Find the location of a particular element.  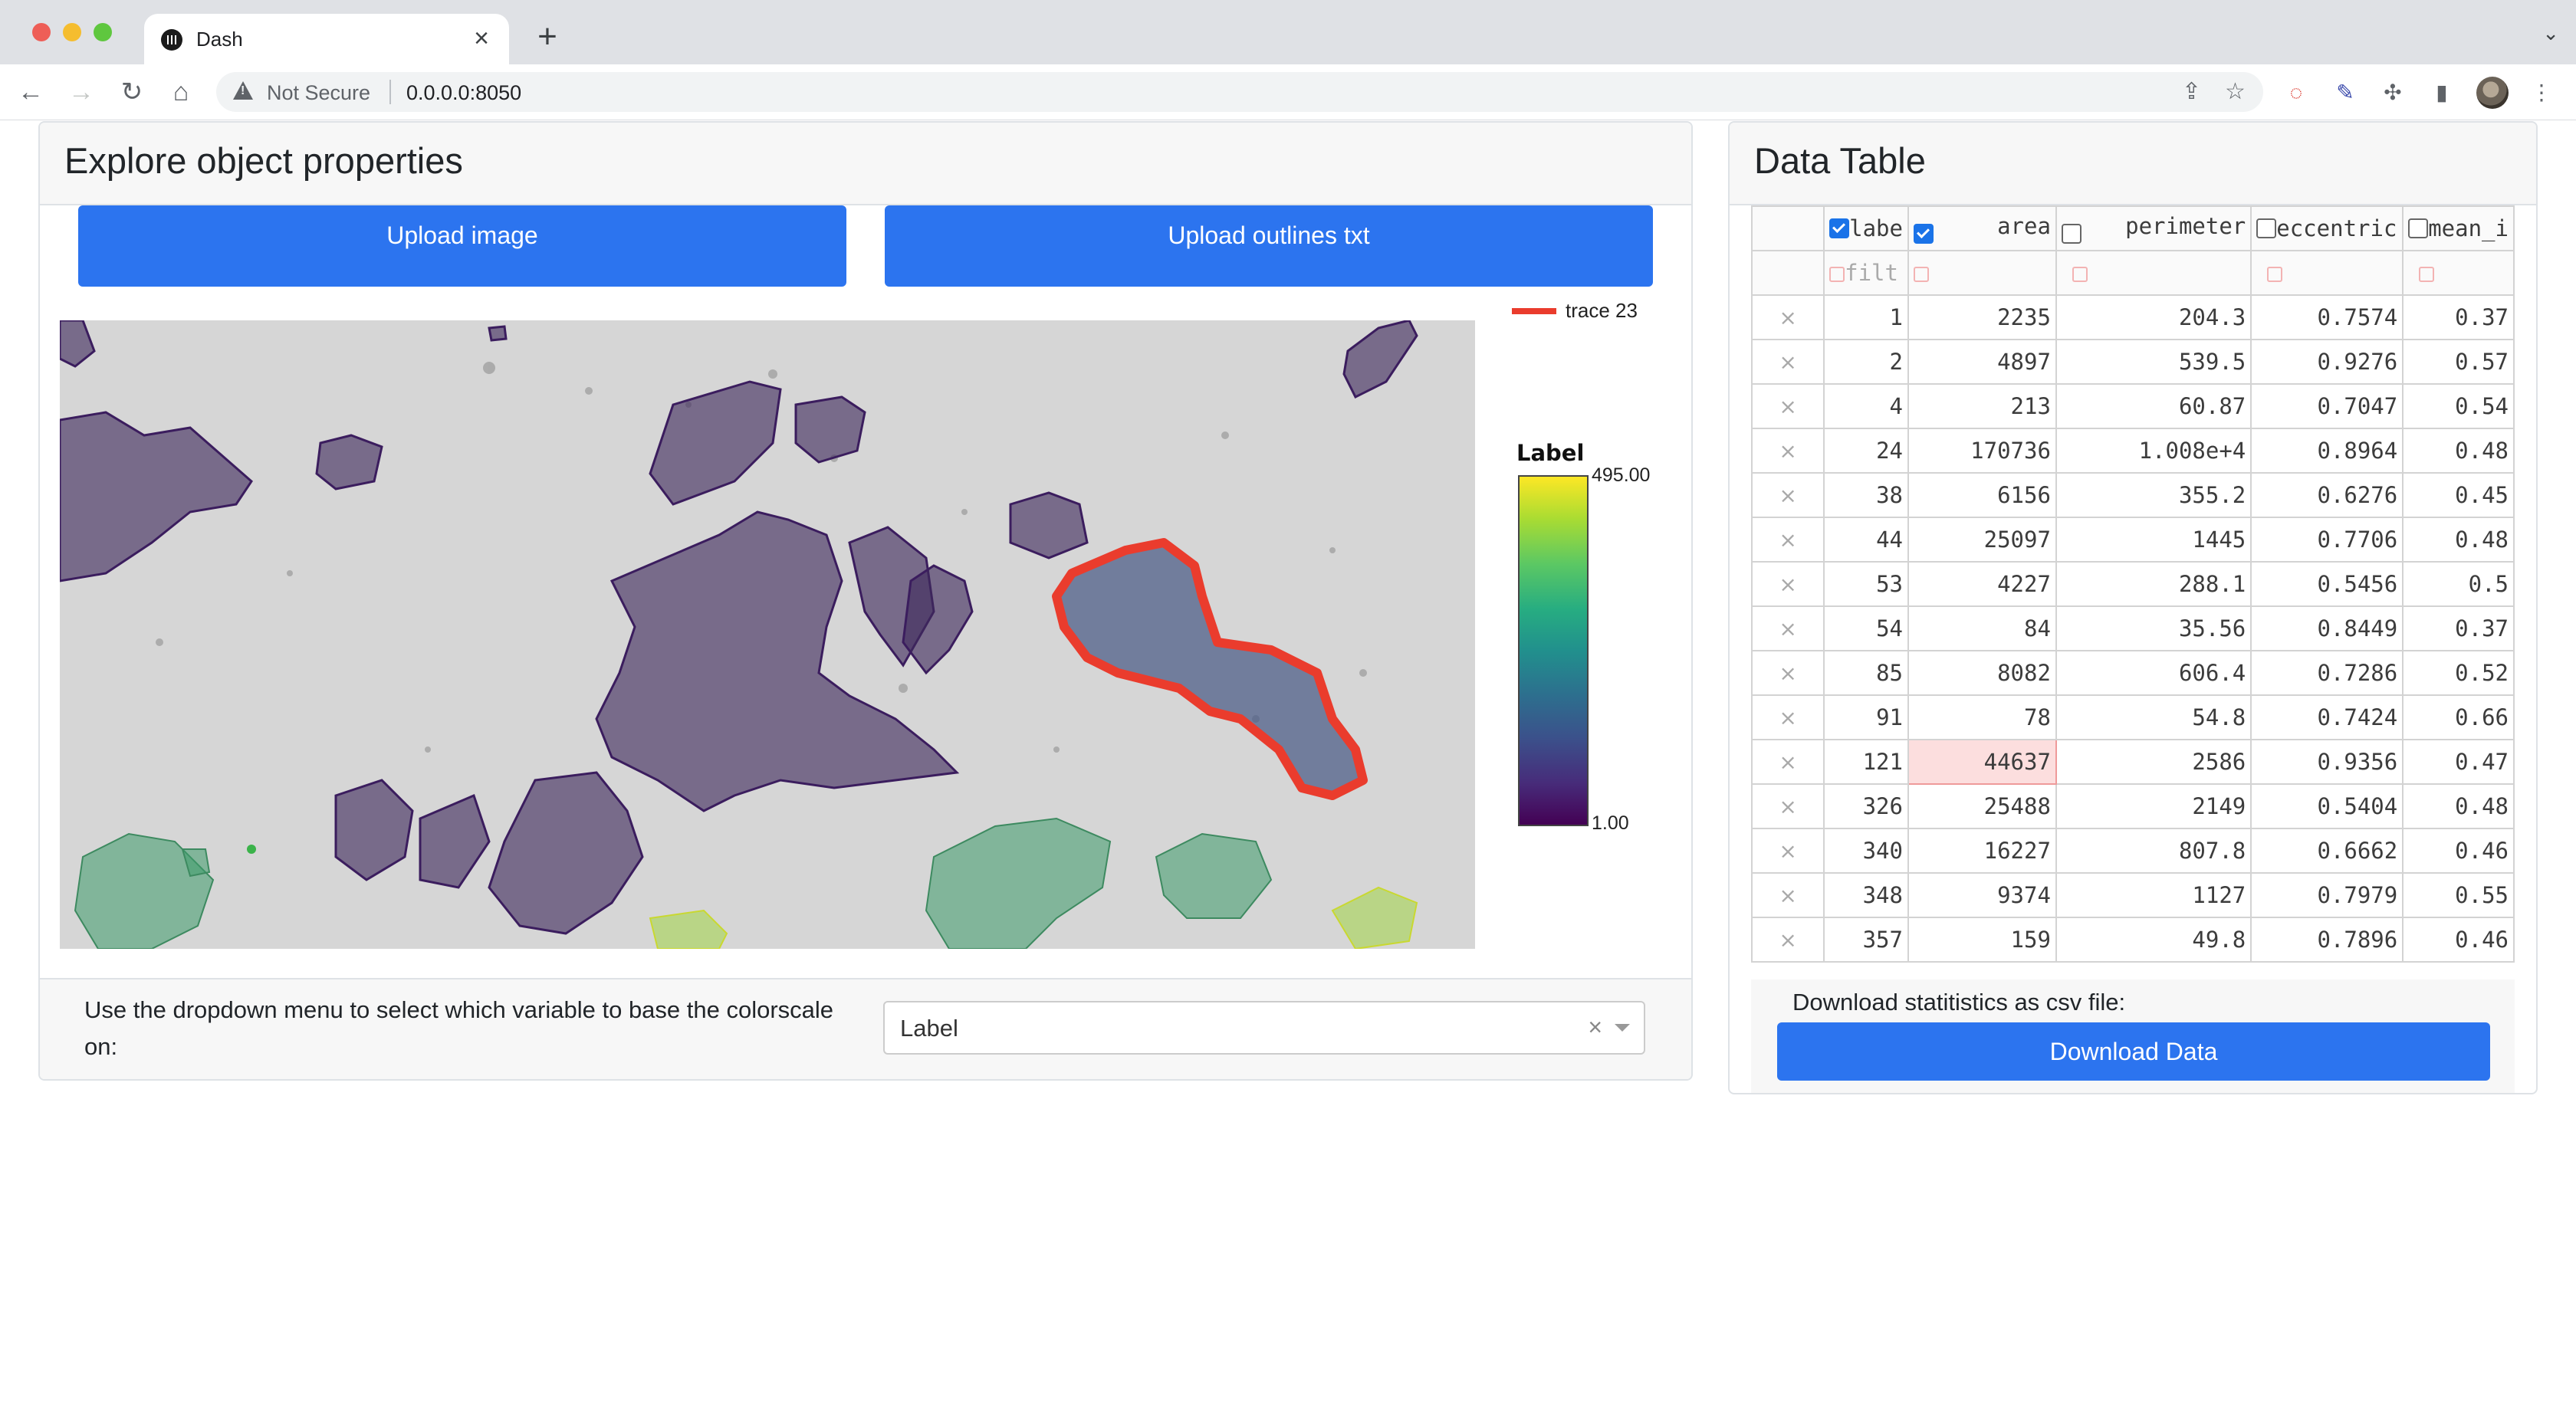

table-cell: 44 is located at coordinates (1866, 540).